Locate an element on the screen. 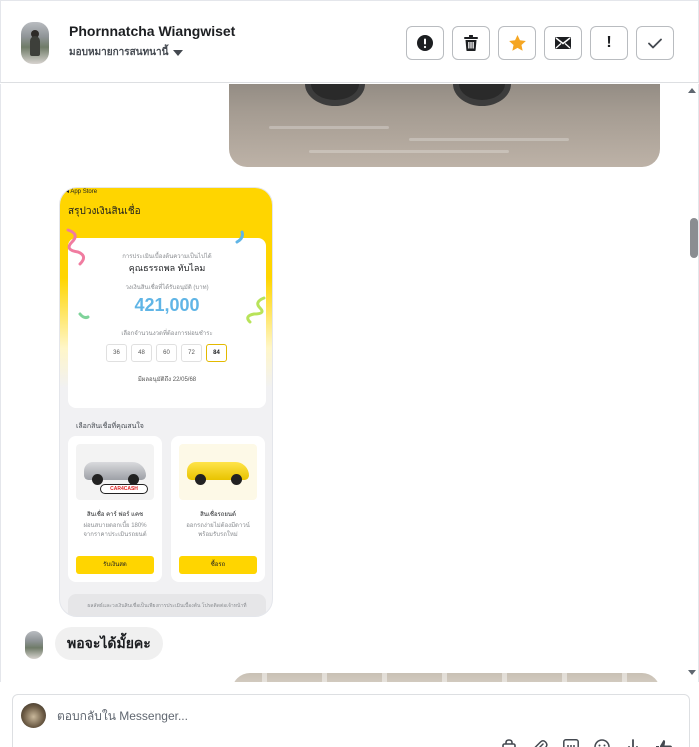 Image resolution: width=699 pixels, height=747 pixels. car4cash-logo: CAR4CASH is located at coordinates (124, 489).